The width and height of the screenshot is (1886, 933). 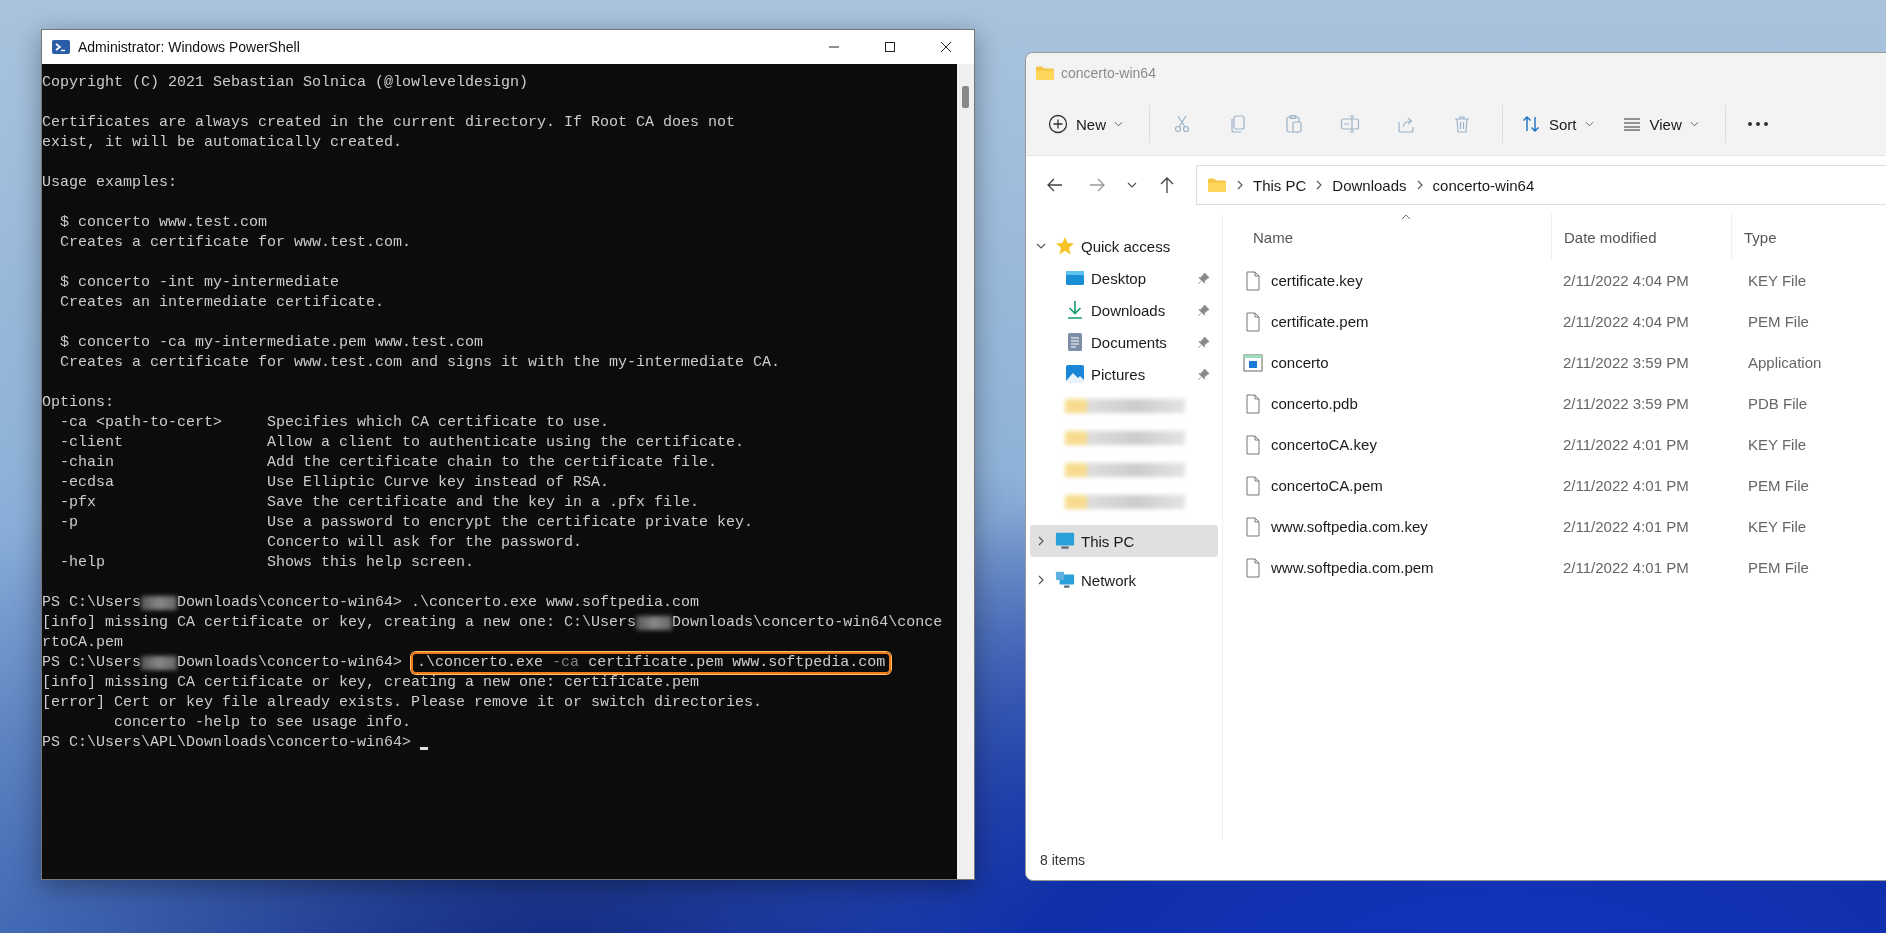 What do you see at coordinates (1280, 185) in the screenshot?
I see `breadcrumb-item: This PC` at bounding box center [1280, 185].